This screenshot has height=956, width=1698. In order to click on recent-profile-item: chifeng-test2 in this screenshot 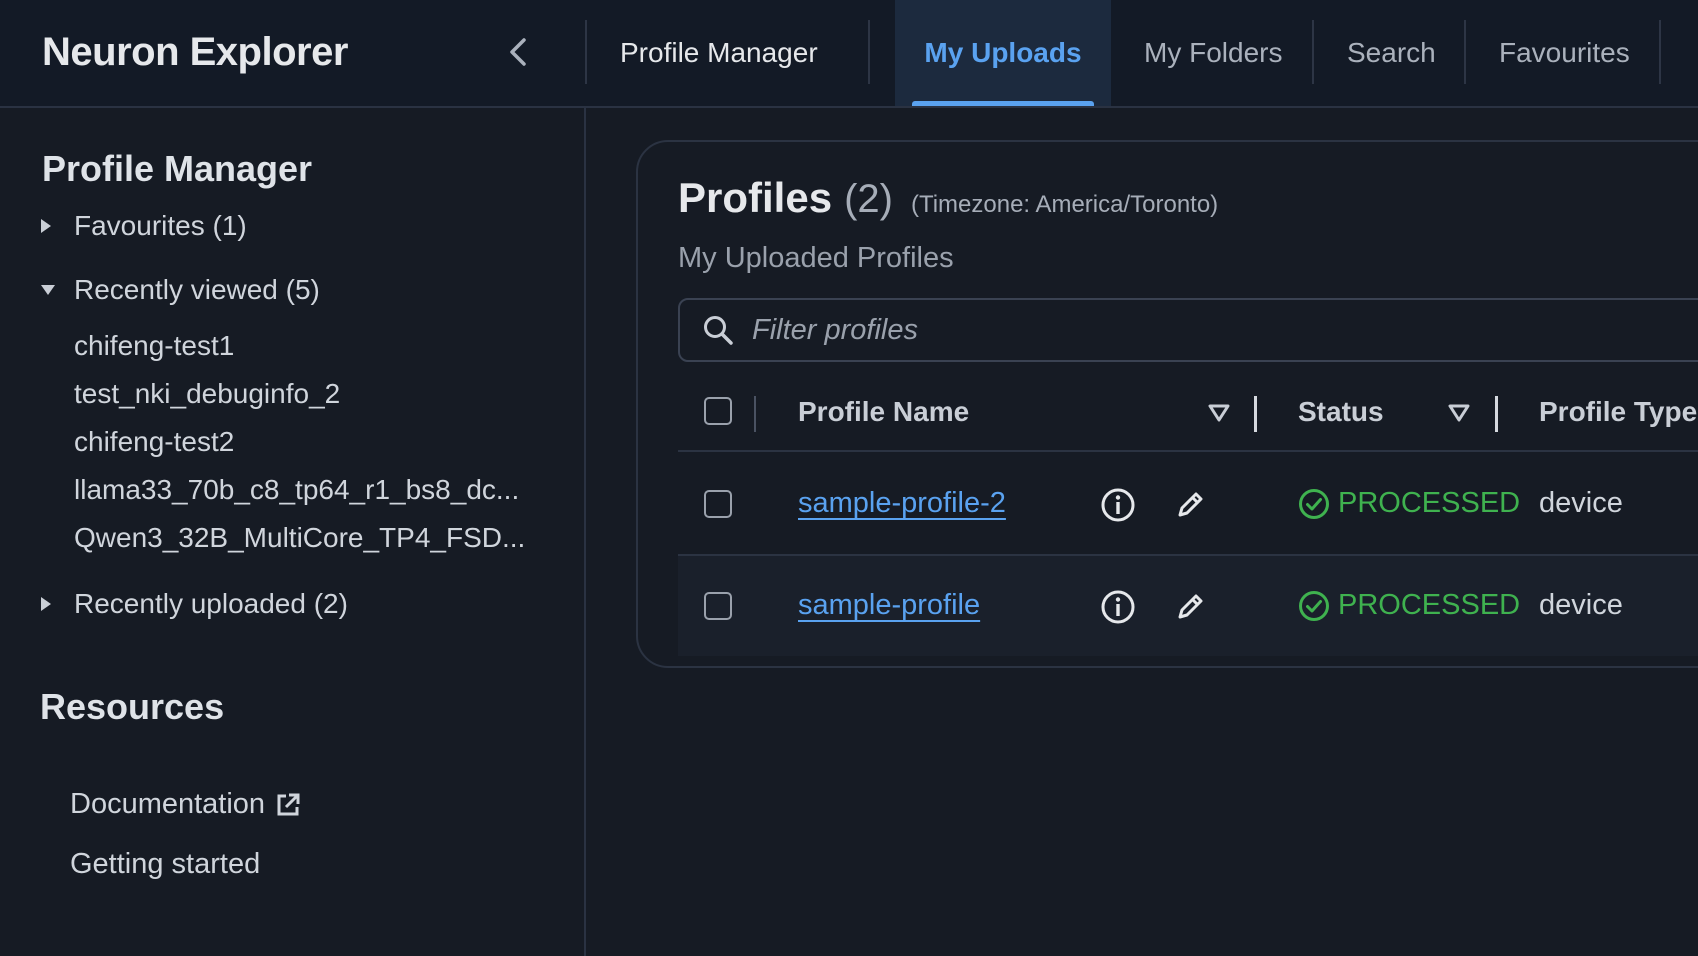, I will do `click(154, 442)`.